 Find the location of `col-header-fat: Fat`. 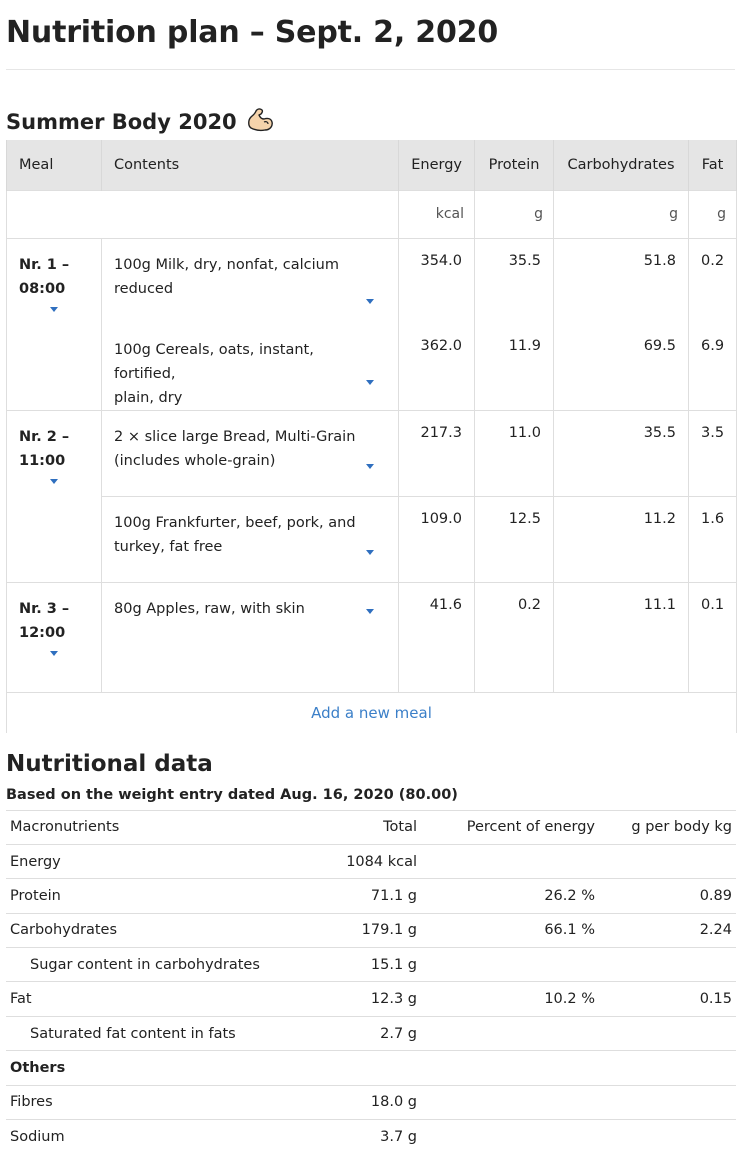

col-header-fat: Fat is located at coordinates (712, 165).